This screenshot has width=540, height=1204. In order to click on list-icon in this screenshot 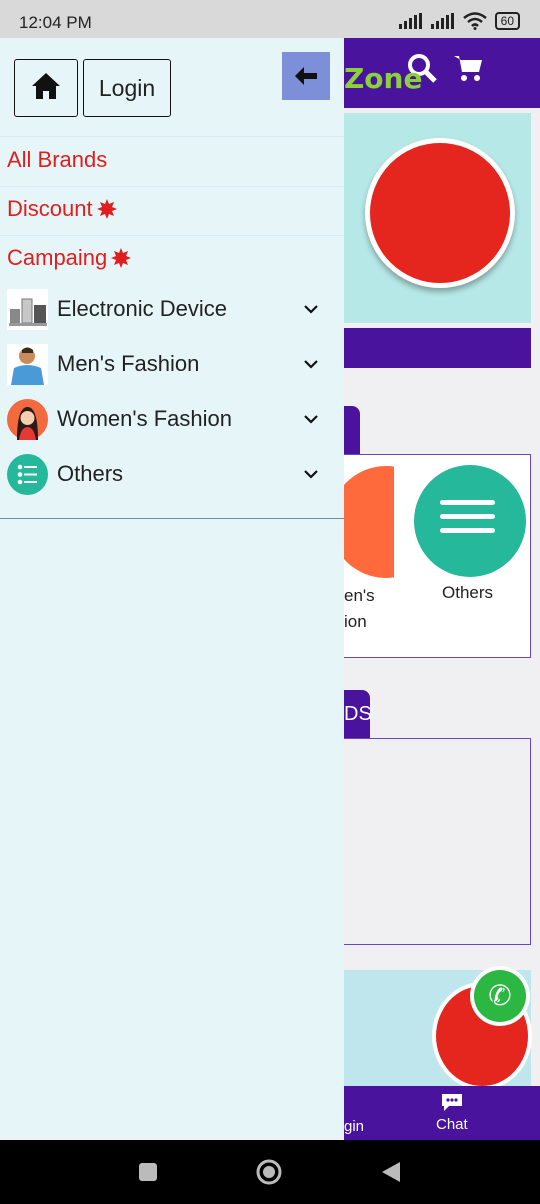, I will do `click(27, 474)`.